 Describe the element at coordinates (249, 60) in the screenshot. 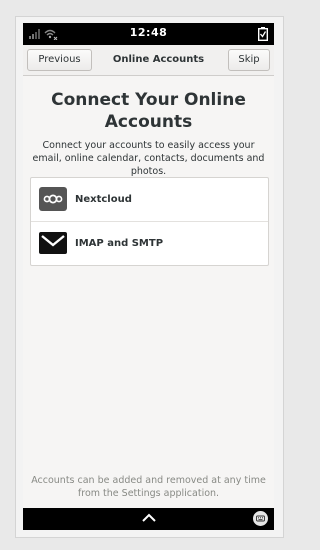

I see `skip-button: Skip` at that location.